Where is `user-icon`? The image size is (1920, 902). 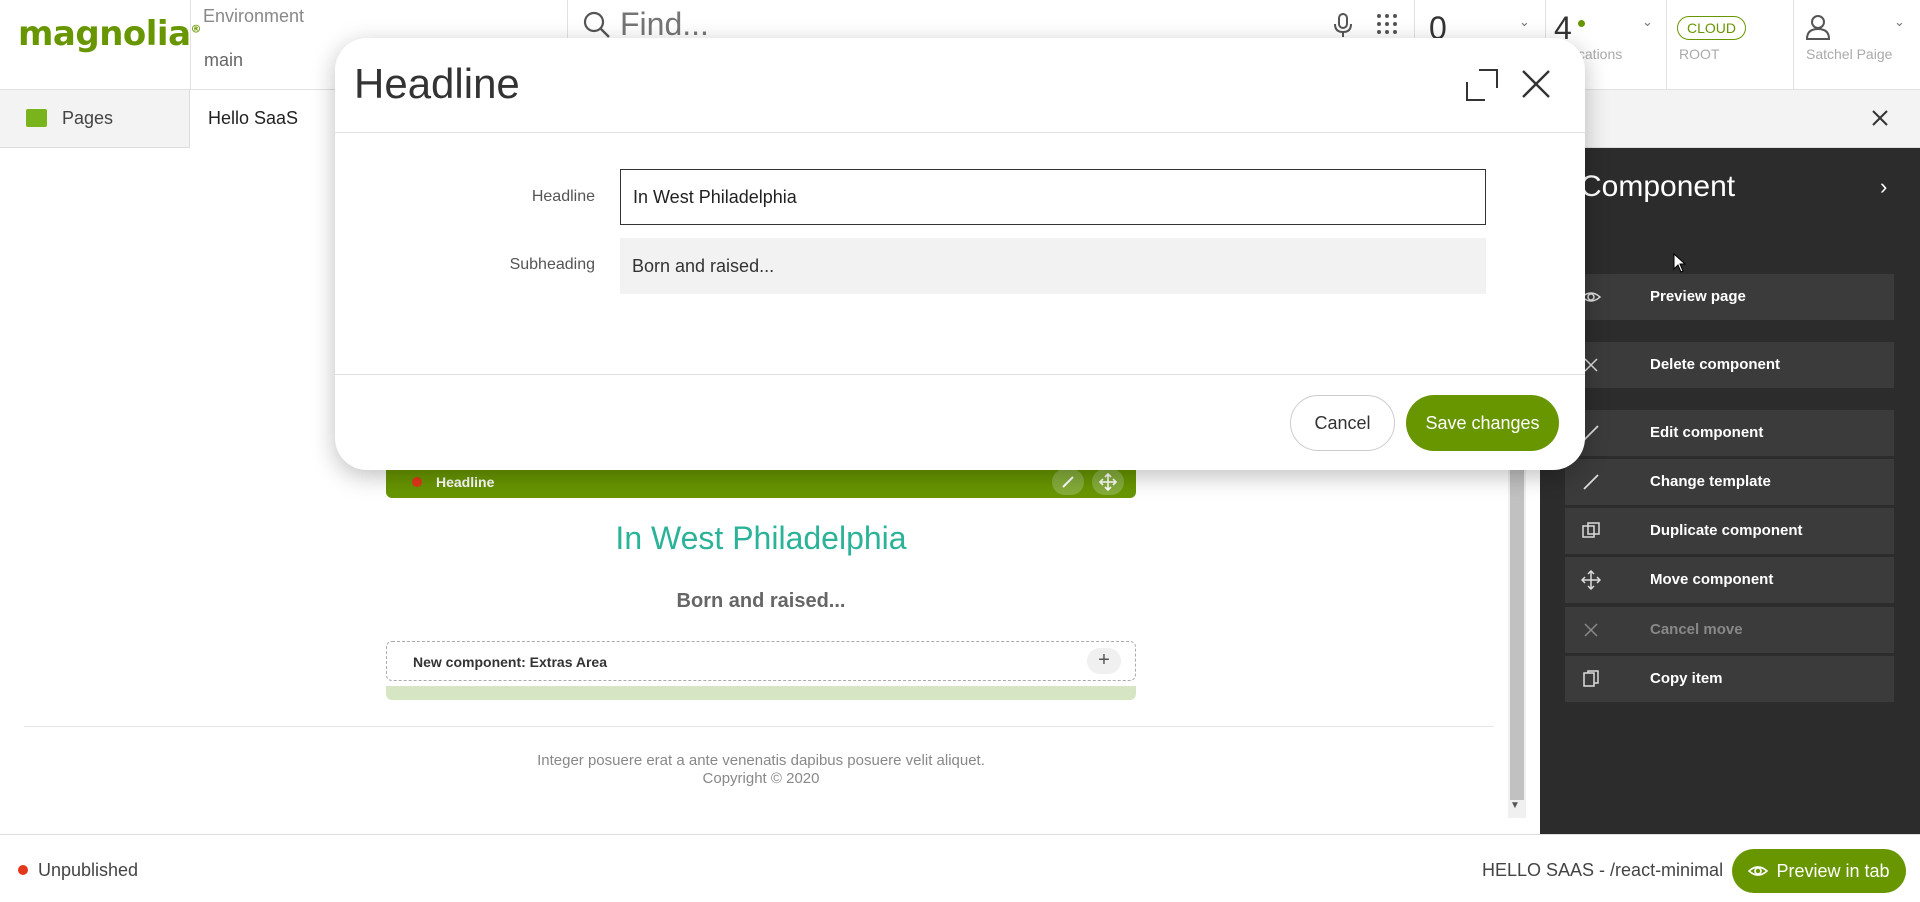
user-icon is located at coordinates (1818, 27).